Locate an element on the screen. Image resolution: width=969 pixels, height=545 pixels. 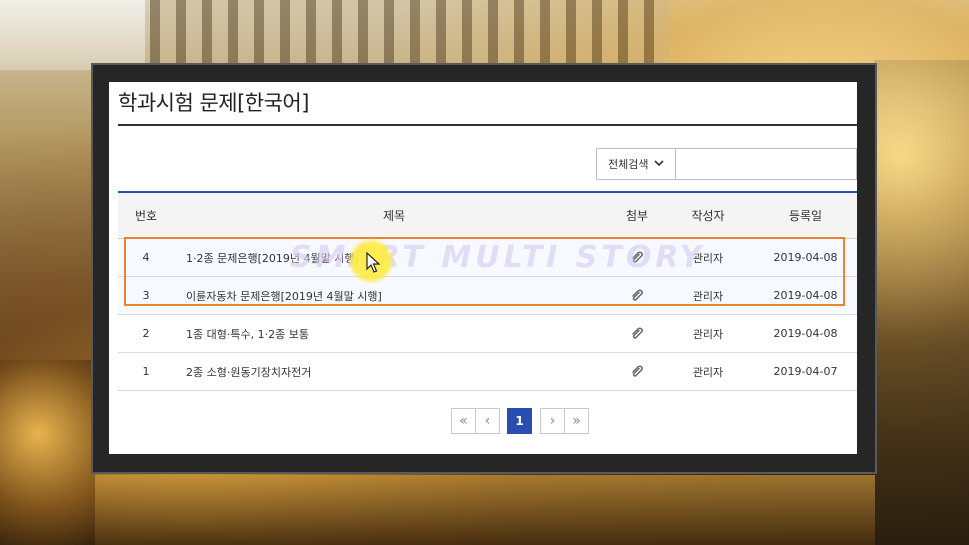
page-title: 학과시험 문제[한국어] is located at coordinates (213, 103).